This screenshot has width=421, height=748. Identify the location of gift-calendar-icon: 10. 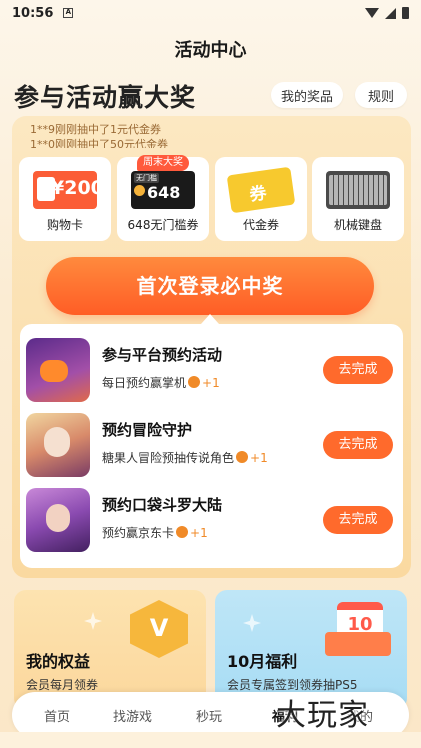
(358, 627).